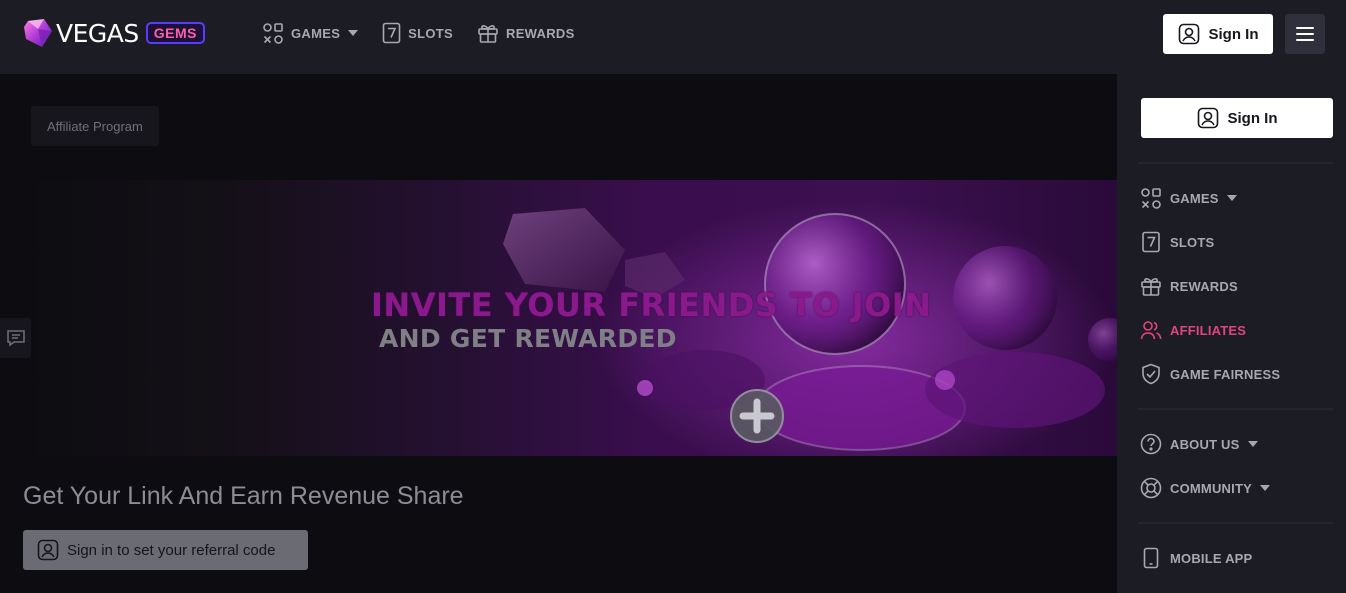 The height and width of the screenshot is (593, 1346). I want to click on referral-button-label: Sign in to set your referral code, so click(171, 550).